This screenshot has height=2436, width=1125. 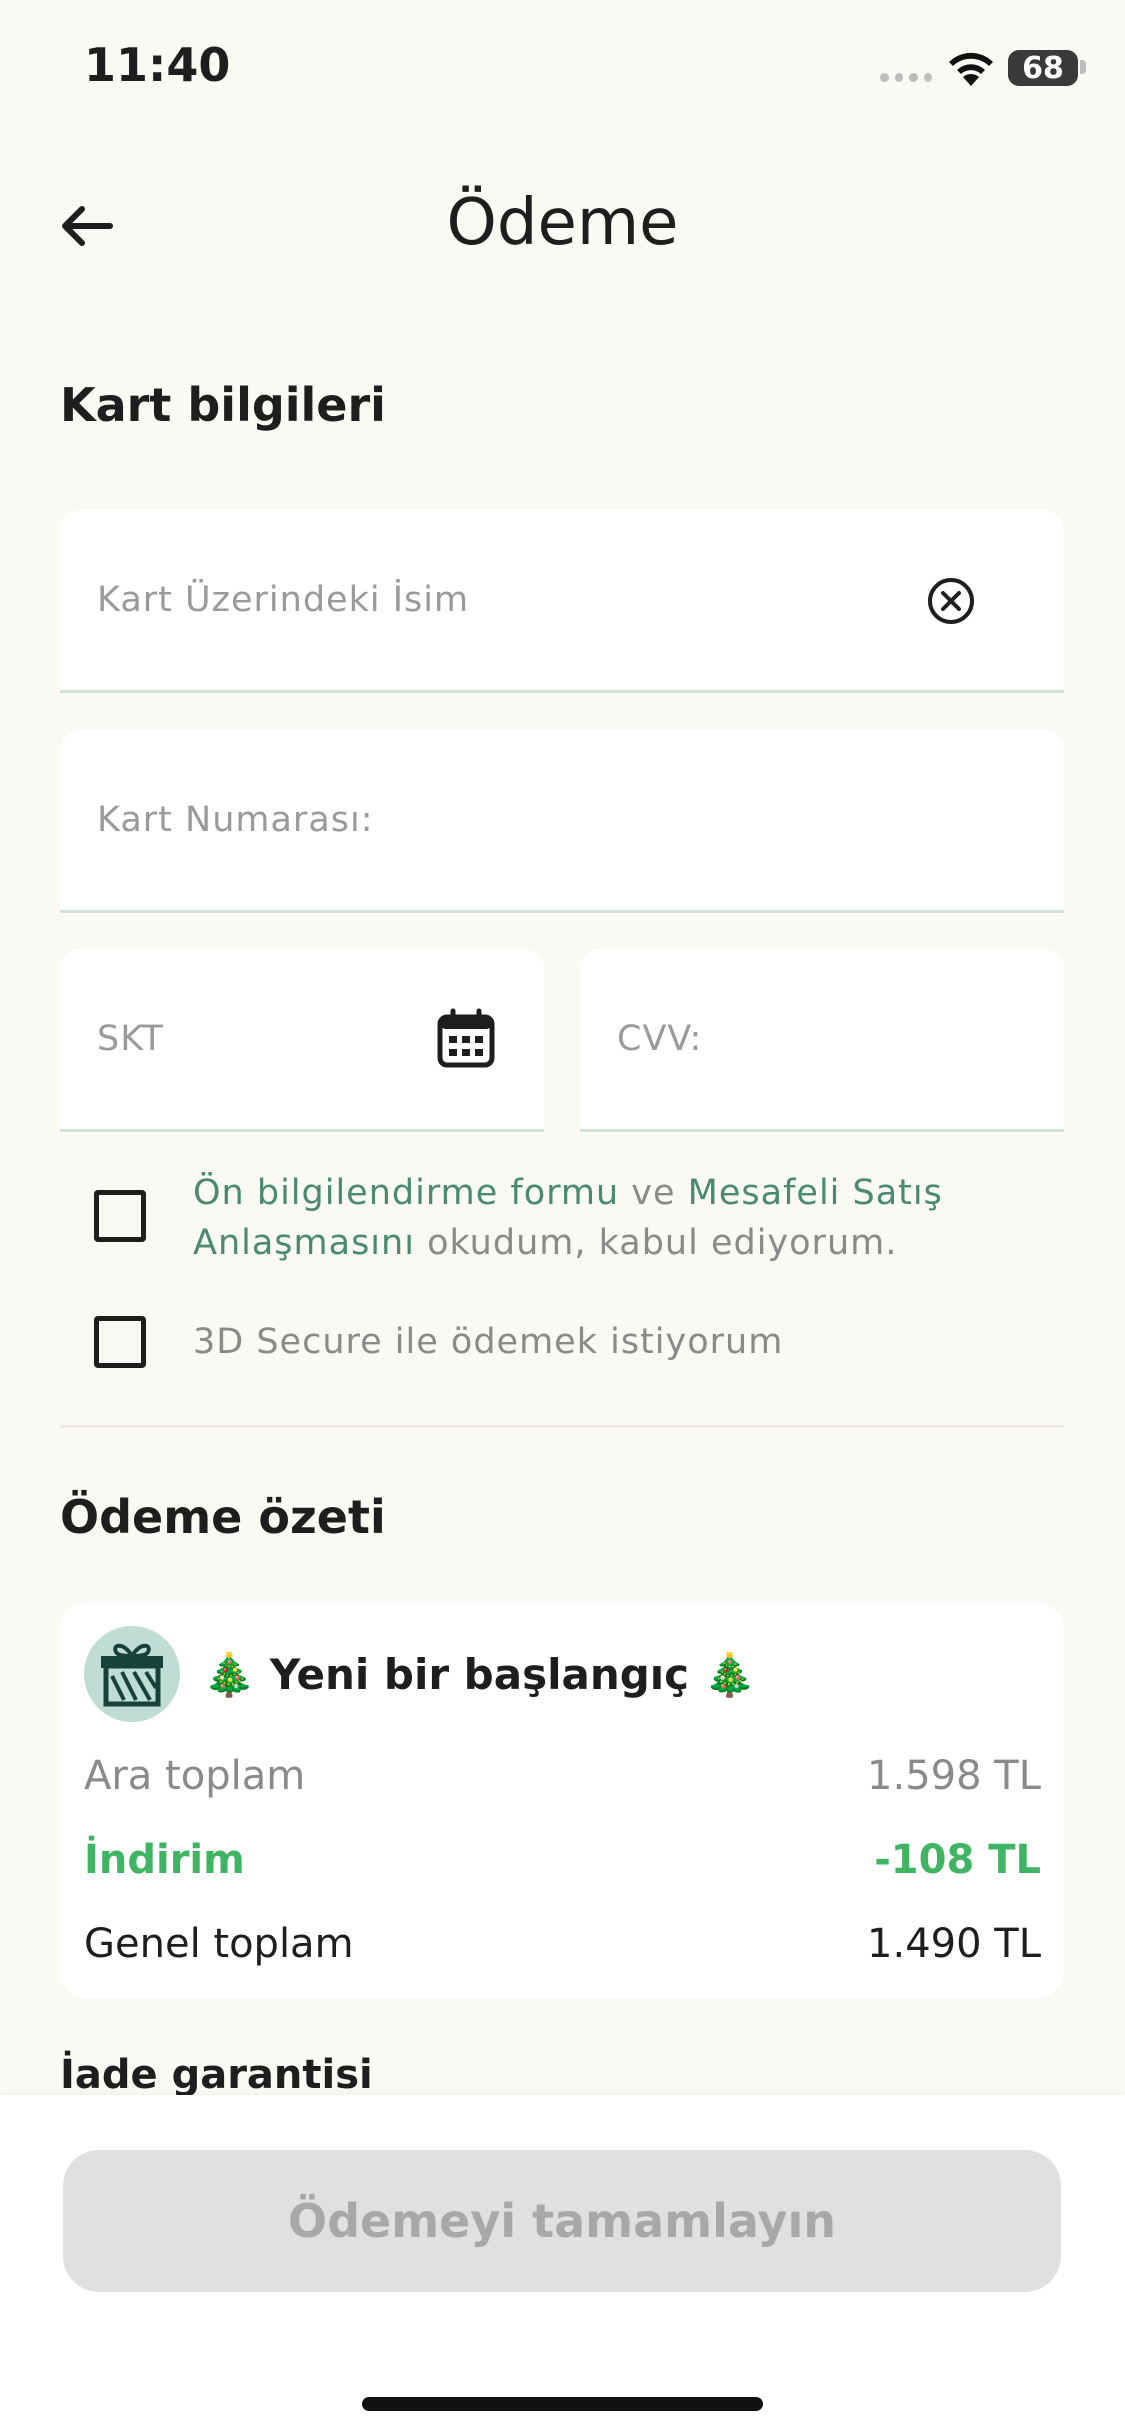 What do you see at coordinates (562, 2221) in the screenshot?
I see `complete-payment-button: Ödemeyi tamamlayın` at bounding box center [562, 2221].